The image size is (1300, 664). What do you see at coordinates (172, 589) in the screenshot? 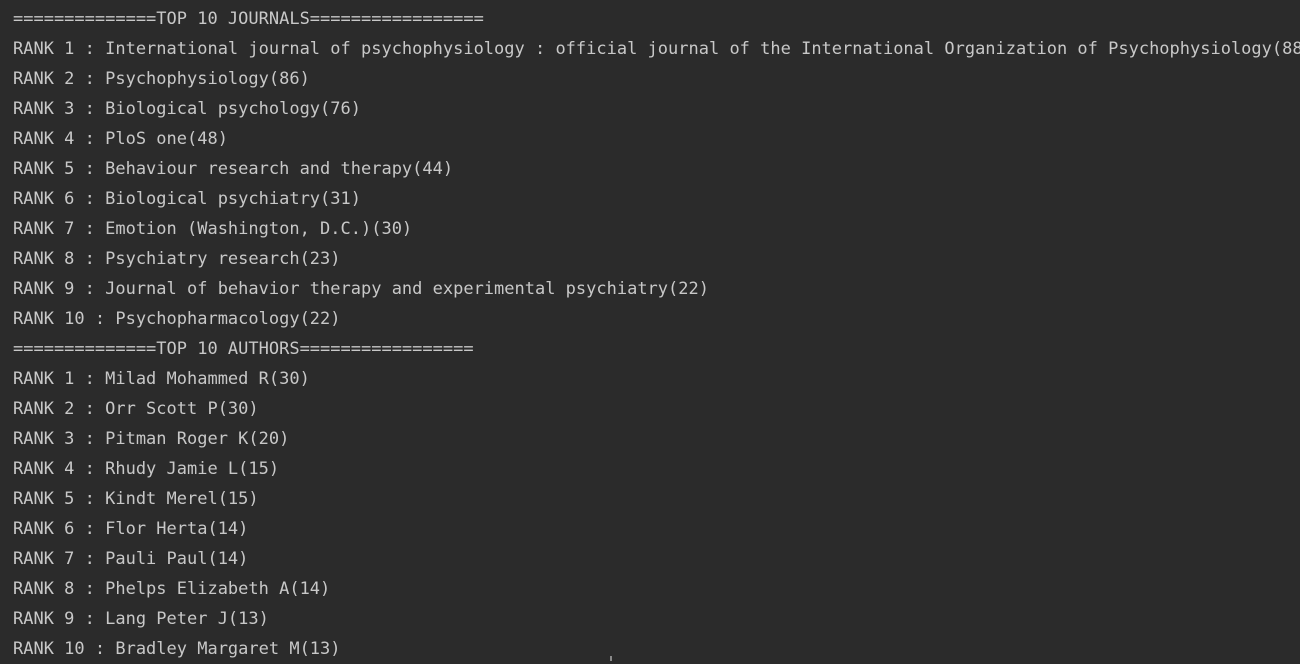
I see `author-rank-line: RANK 8 : Phelps Elizabeth A(14)` at bounding box center [172, 589].